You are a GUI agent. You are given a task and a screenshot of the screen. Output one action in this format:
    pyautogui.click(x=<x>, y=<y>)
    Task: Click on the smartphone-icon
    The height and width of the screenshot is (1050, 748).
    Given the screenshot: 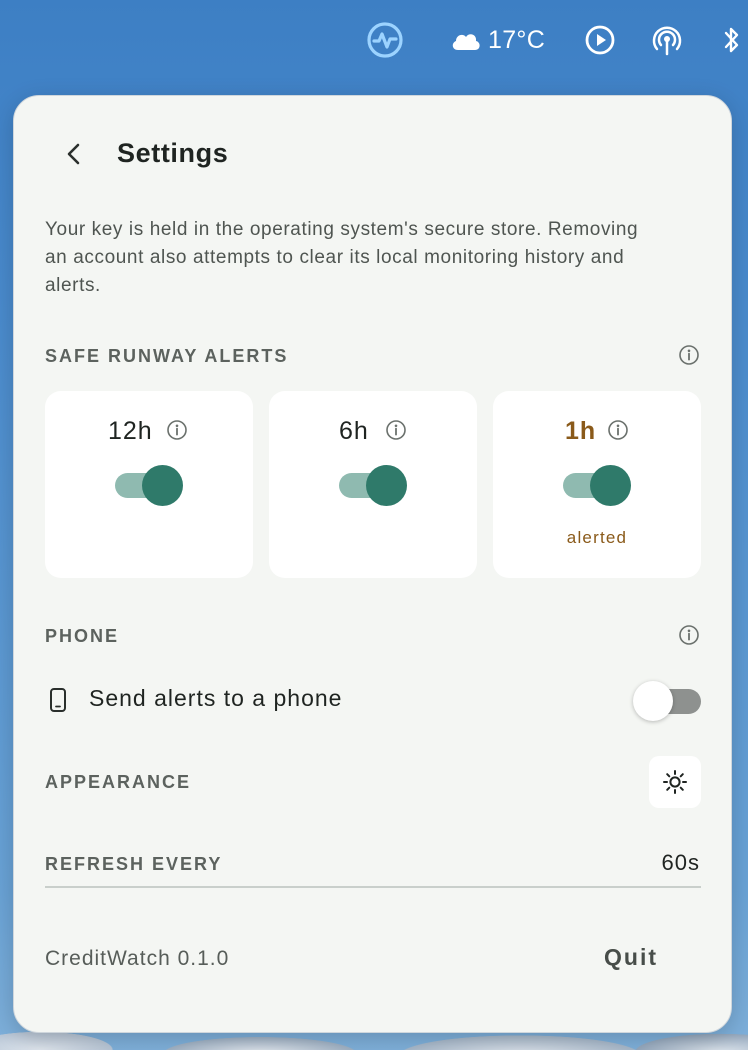 What is the action you would take?
    pyautogui.click(x=58, y=700)
    